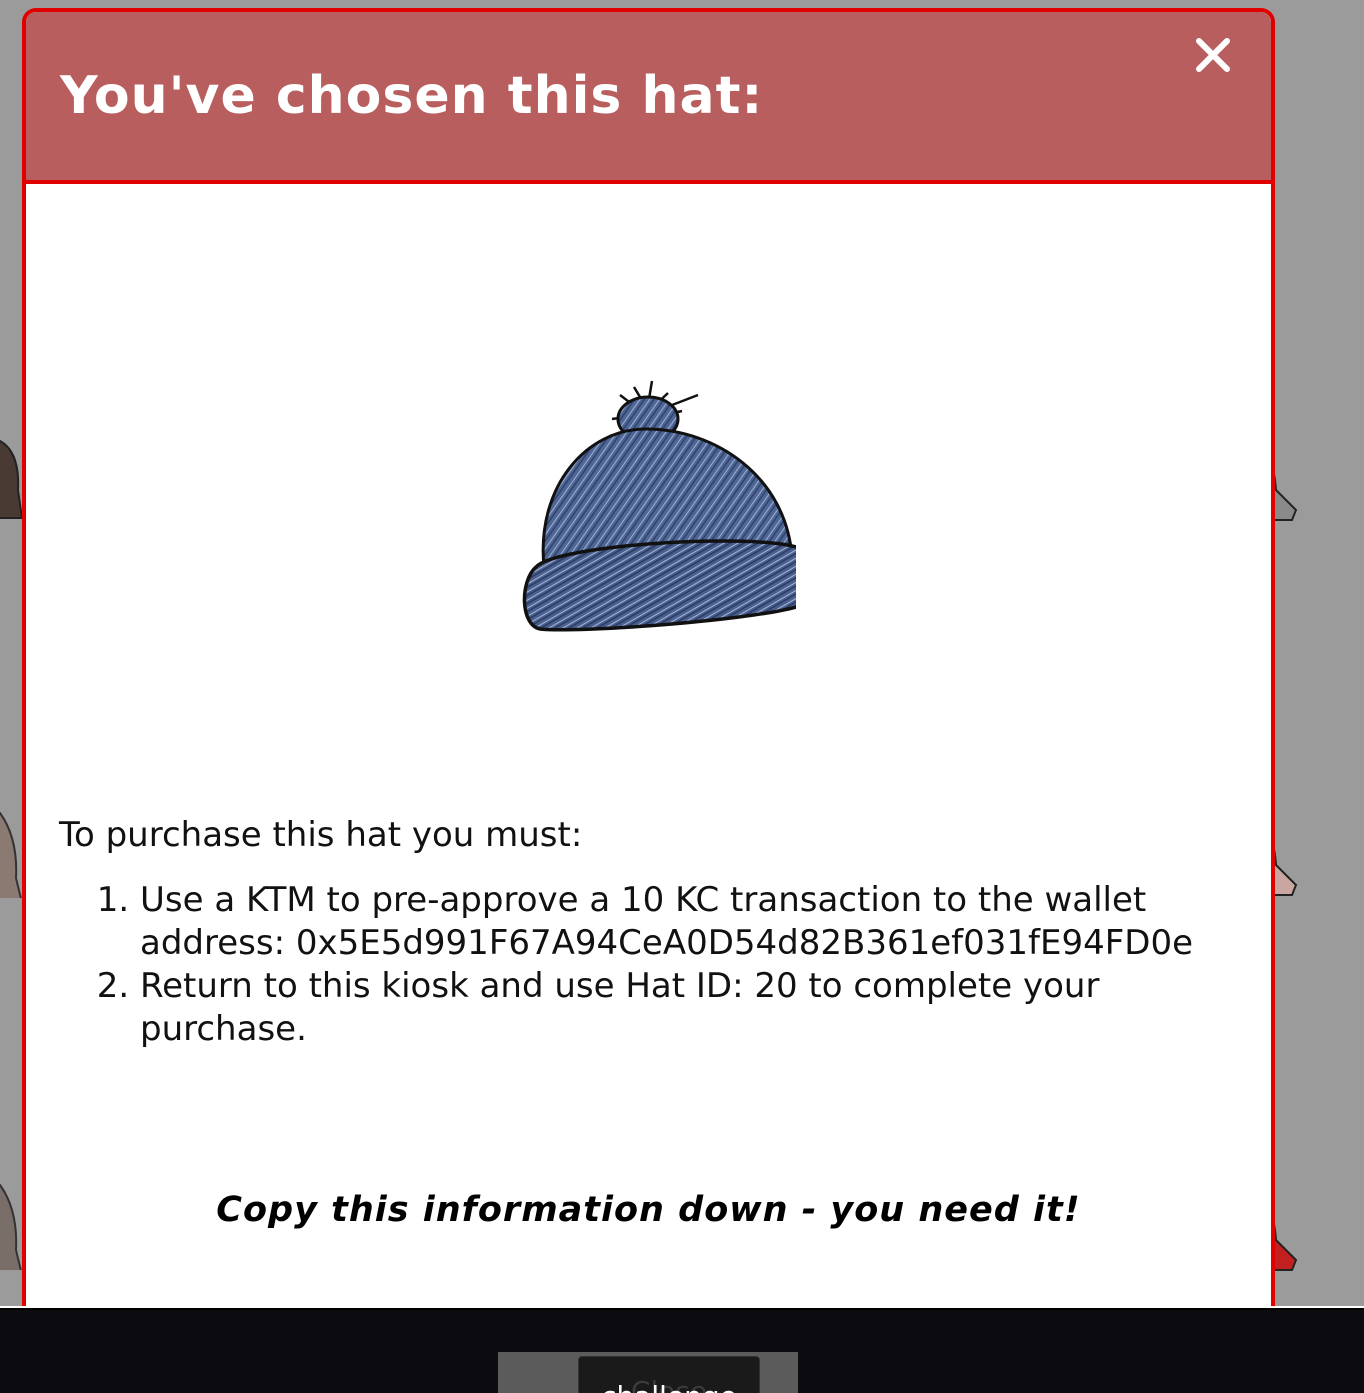  I want to click on close-button: Close challenge, so click(669, 1374).